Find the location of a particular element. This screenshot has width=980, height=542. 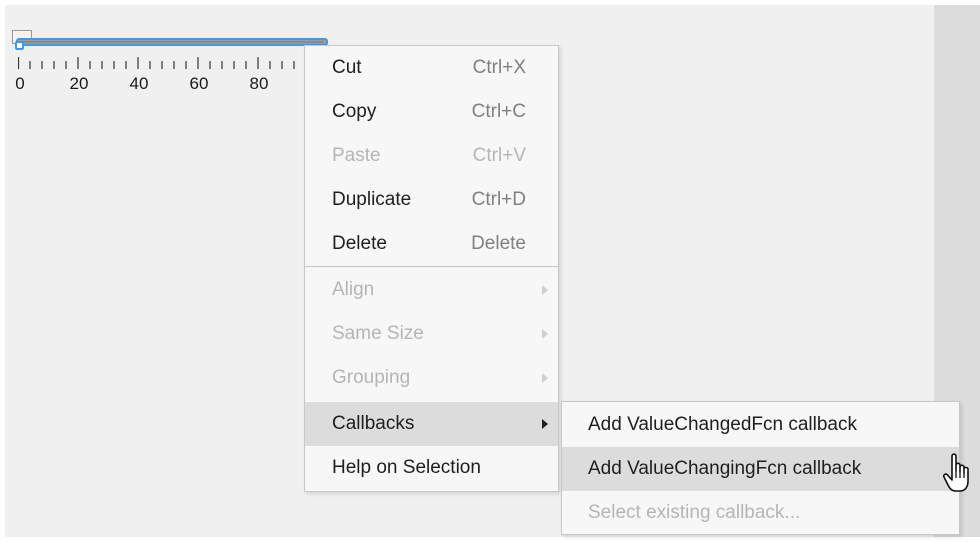

tick-label: 80 is located at coordinates (259, 83).